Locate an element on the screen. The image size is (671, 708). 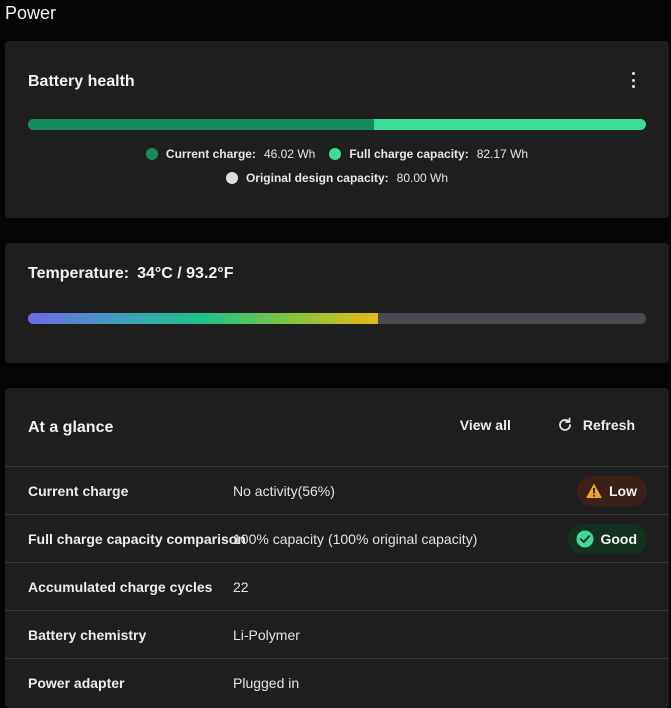
row-label: Accumulated charge cycles is located at coordinates (120, 586).